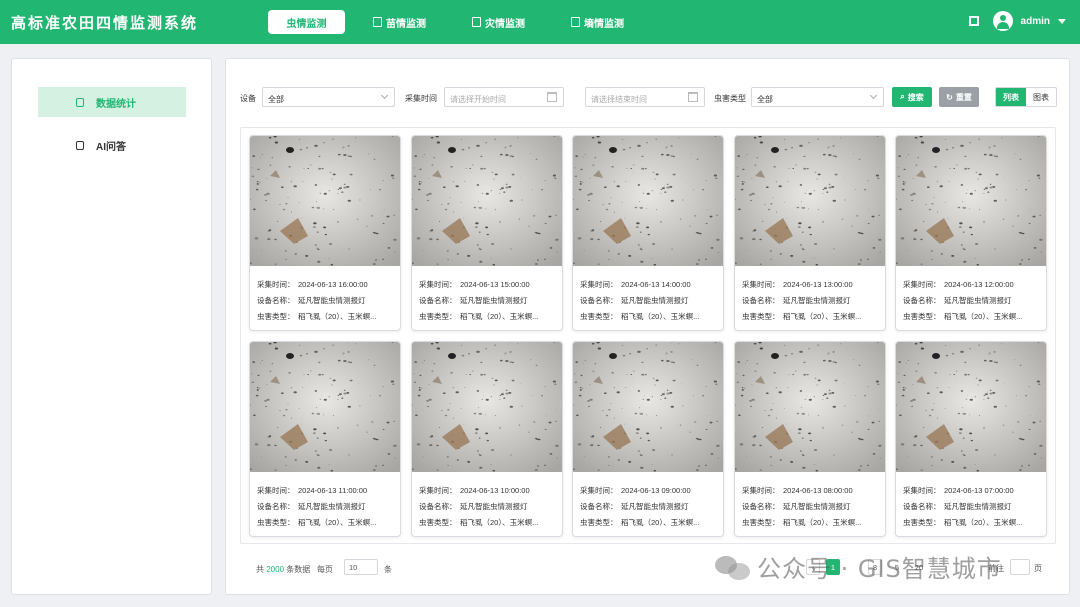 Image resolution: width=1080 pixels, height=607 pixels. I want to click on username: admin, so click(1035, 21).